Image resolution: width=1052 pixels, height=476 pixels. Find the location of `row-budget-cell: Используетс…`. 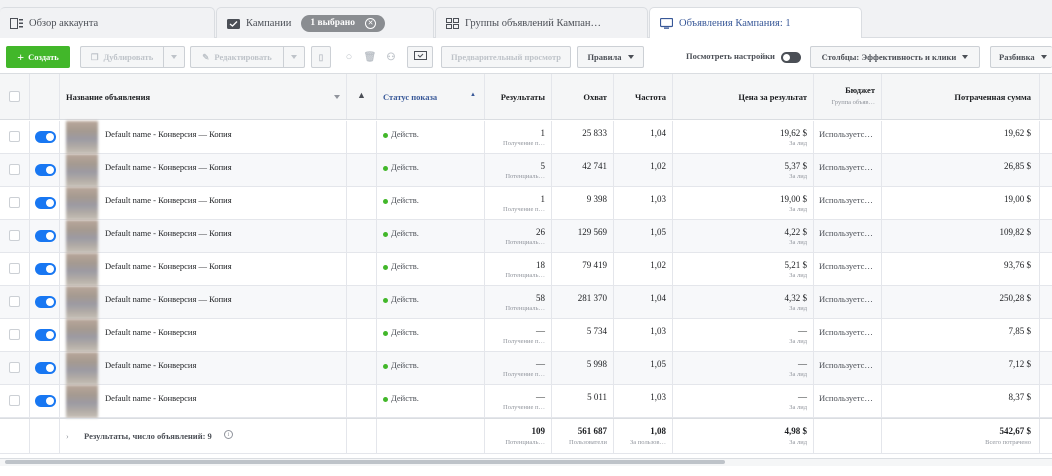

row-budget-cell: Используетс… is located at coordinates (848, 236).